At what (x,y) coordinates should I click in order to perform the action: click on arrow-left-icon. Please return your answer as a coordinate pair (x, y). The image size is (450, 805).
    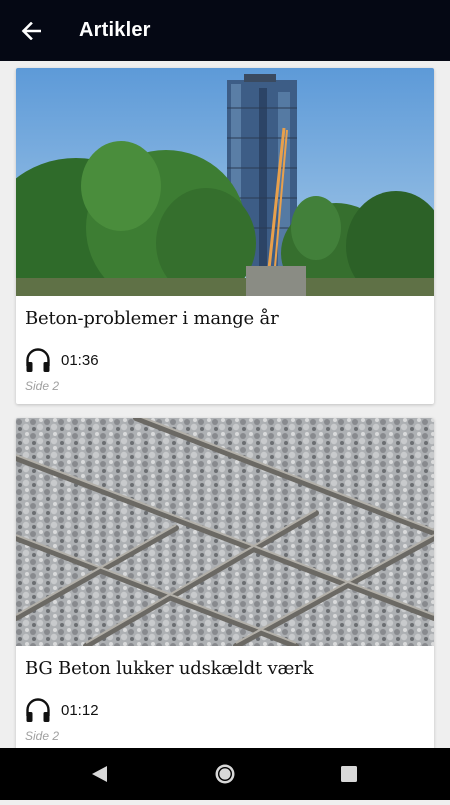
    Looking at the image, I should click on (31, 30).